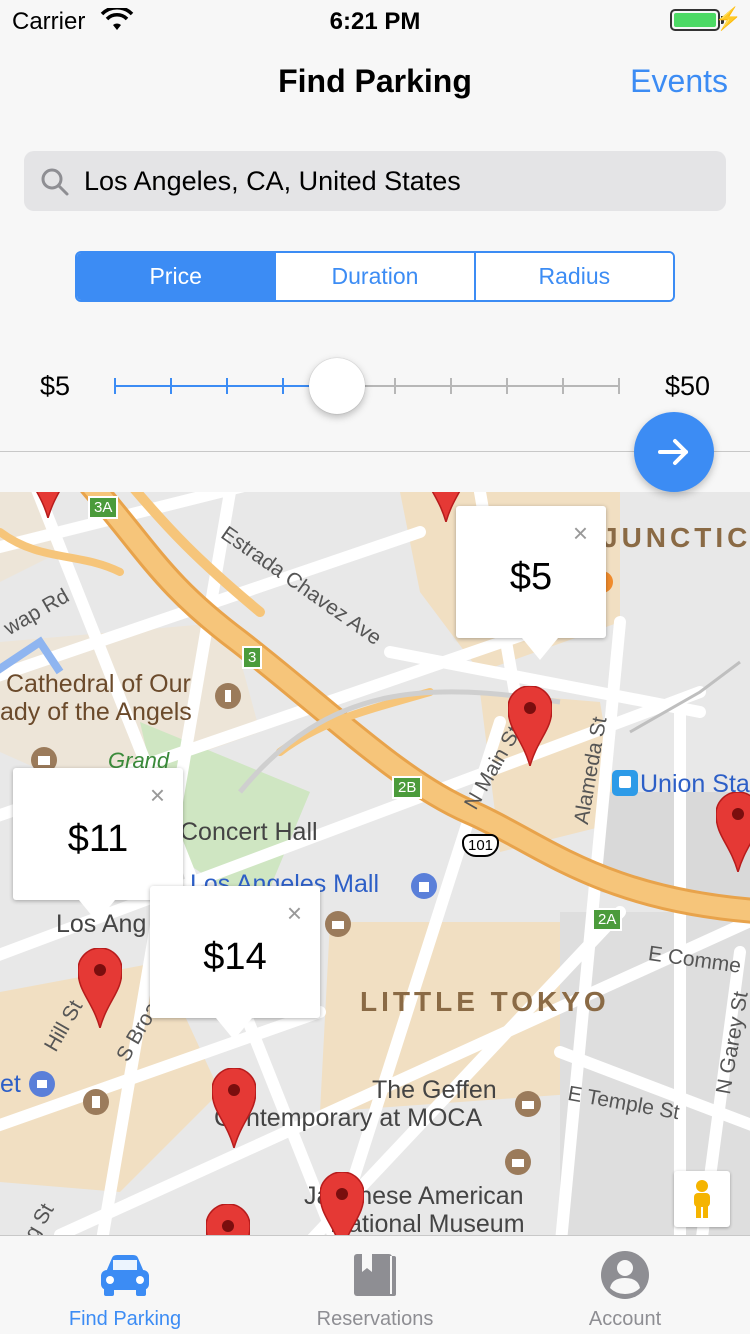 Image resolution: width=750 pixels, height=1334 pixels. I want to click on slider-min-label: $5, so click(55, 386).